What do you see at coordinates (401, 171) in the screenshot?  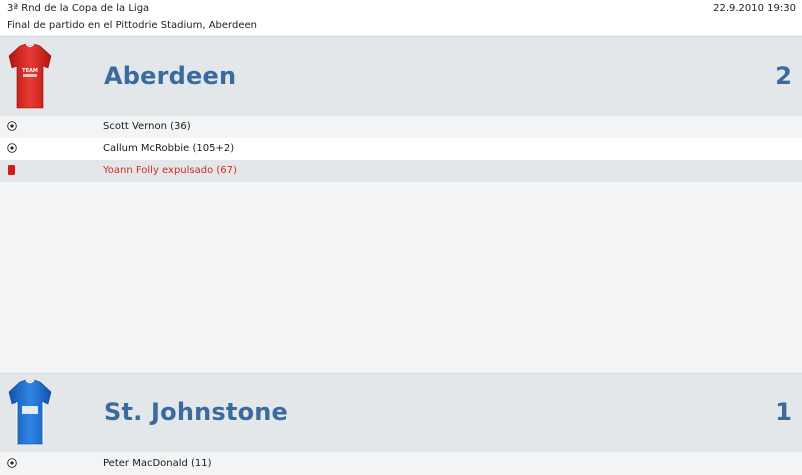 I see `home-event-row: Yoann Folly expulsado (67)` at bounding box center [401, 171].